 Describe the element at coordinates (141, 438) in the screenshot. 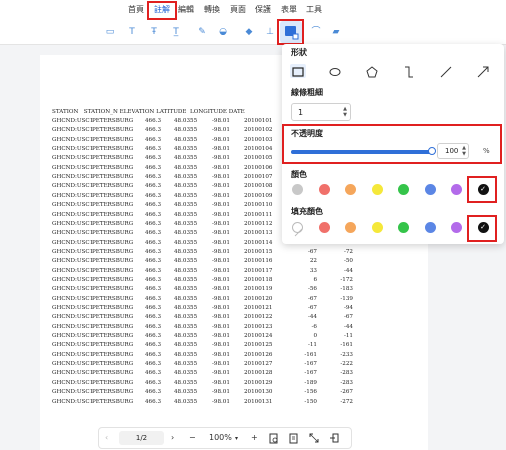

I see `page-number-input: 1/2` at that location.